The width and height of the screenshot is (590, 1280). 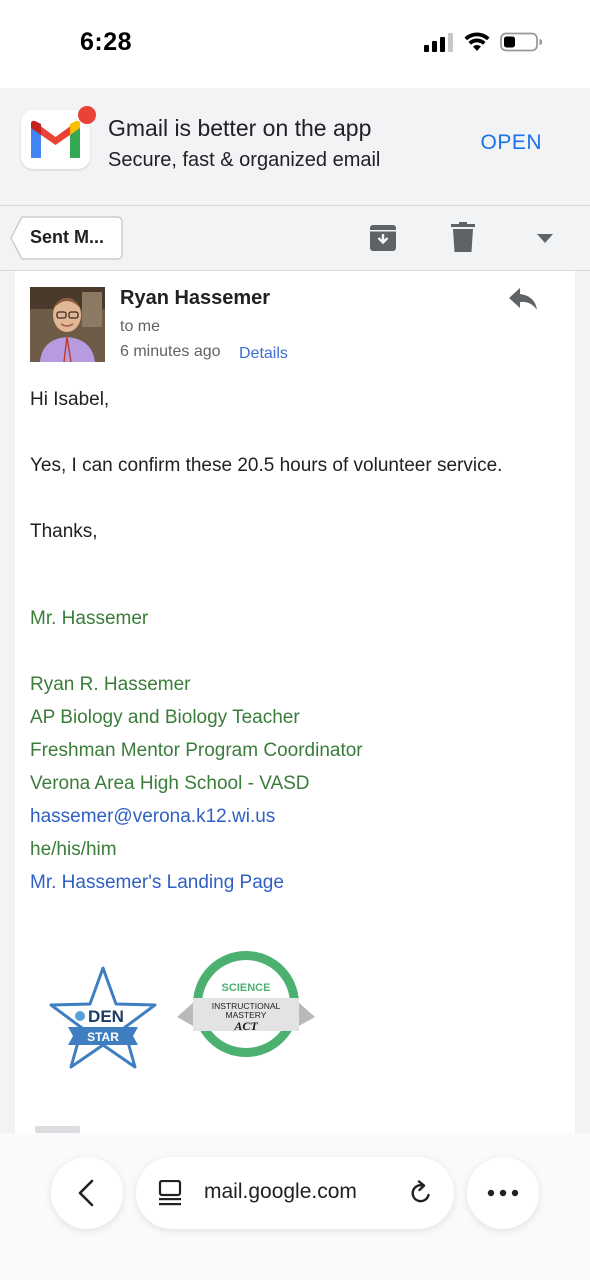 I want to click on email-greeting: Hi Isabel,, so click(x=70, y=399).